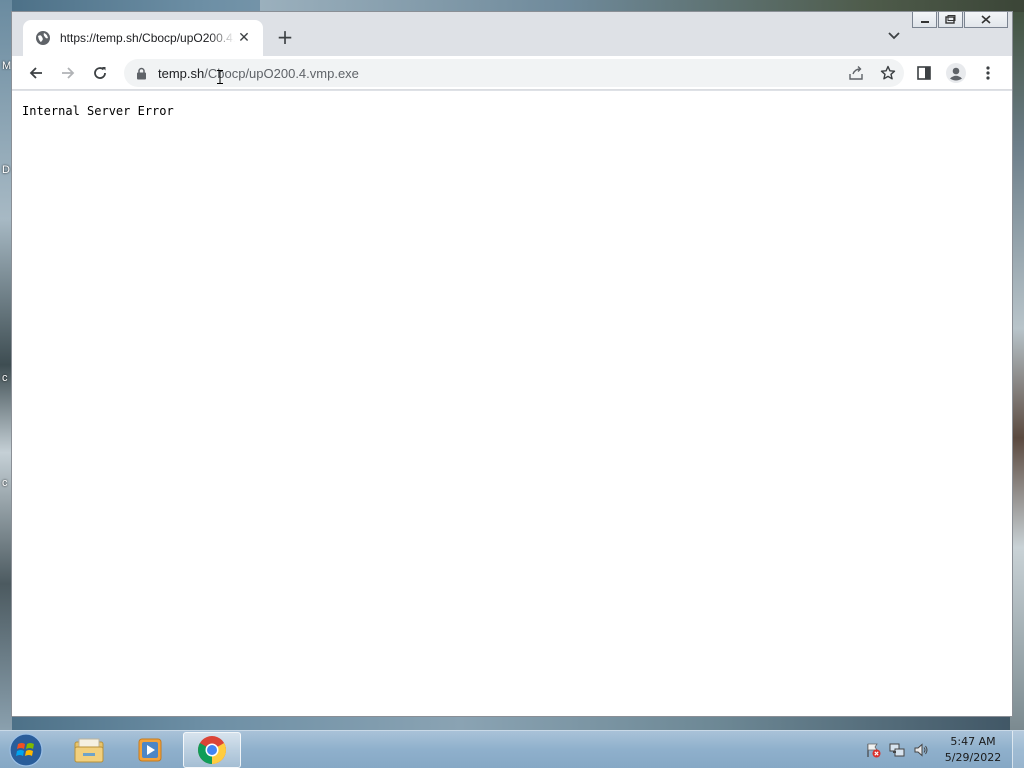  I want to click on lock-icon, so click(141, 73).